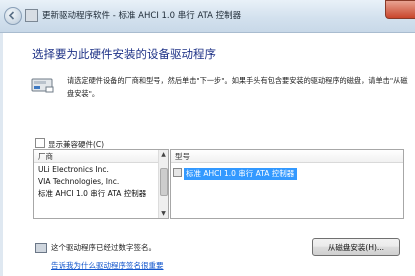 Image resolution: width=415 pixels, height=276 pixels. What do you see at coordinates (163, 213) in the screenshot?
I see `scroll-down-arrow-icon: ▼` at bounding box center [163, 213].